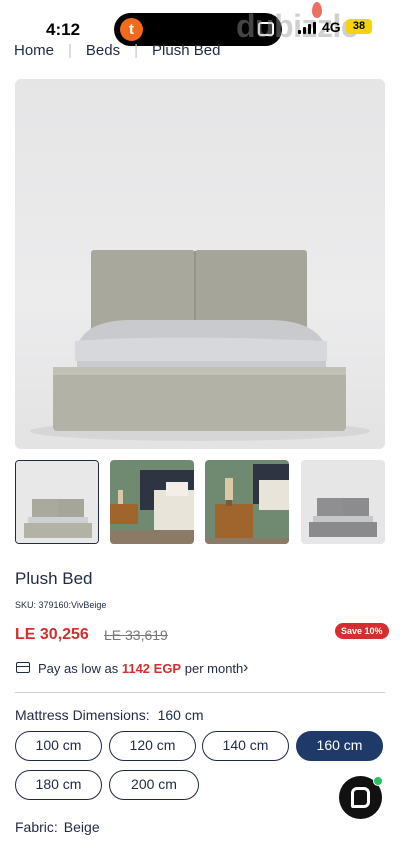 This screenshot has width=400, height=868. I want to click on divider, so click(200, 692).